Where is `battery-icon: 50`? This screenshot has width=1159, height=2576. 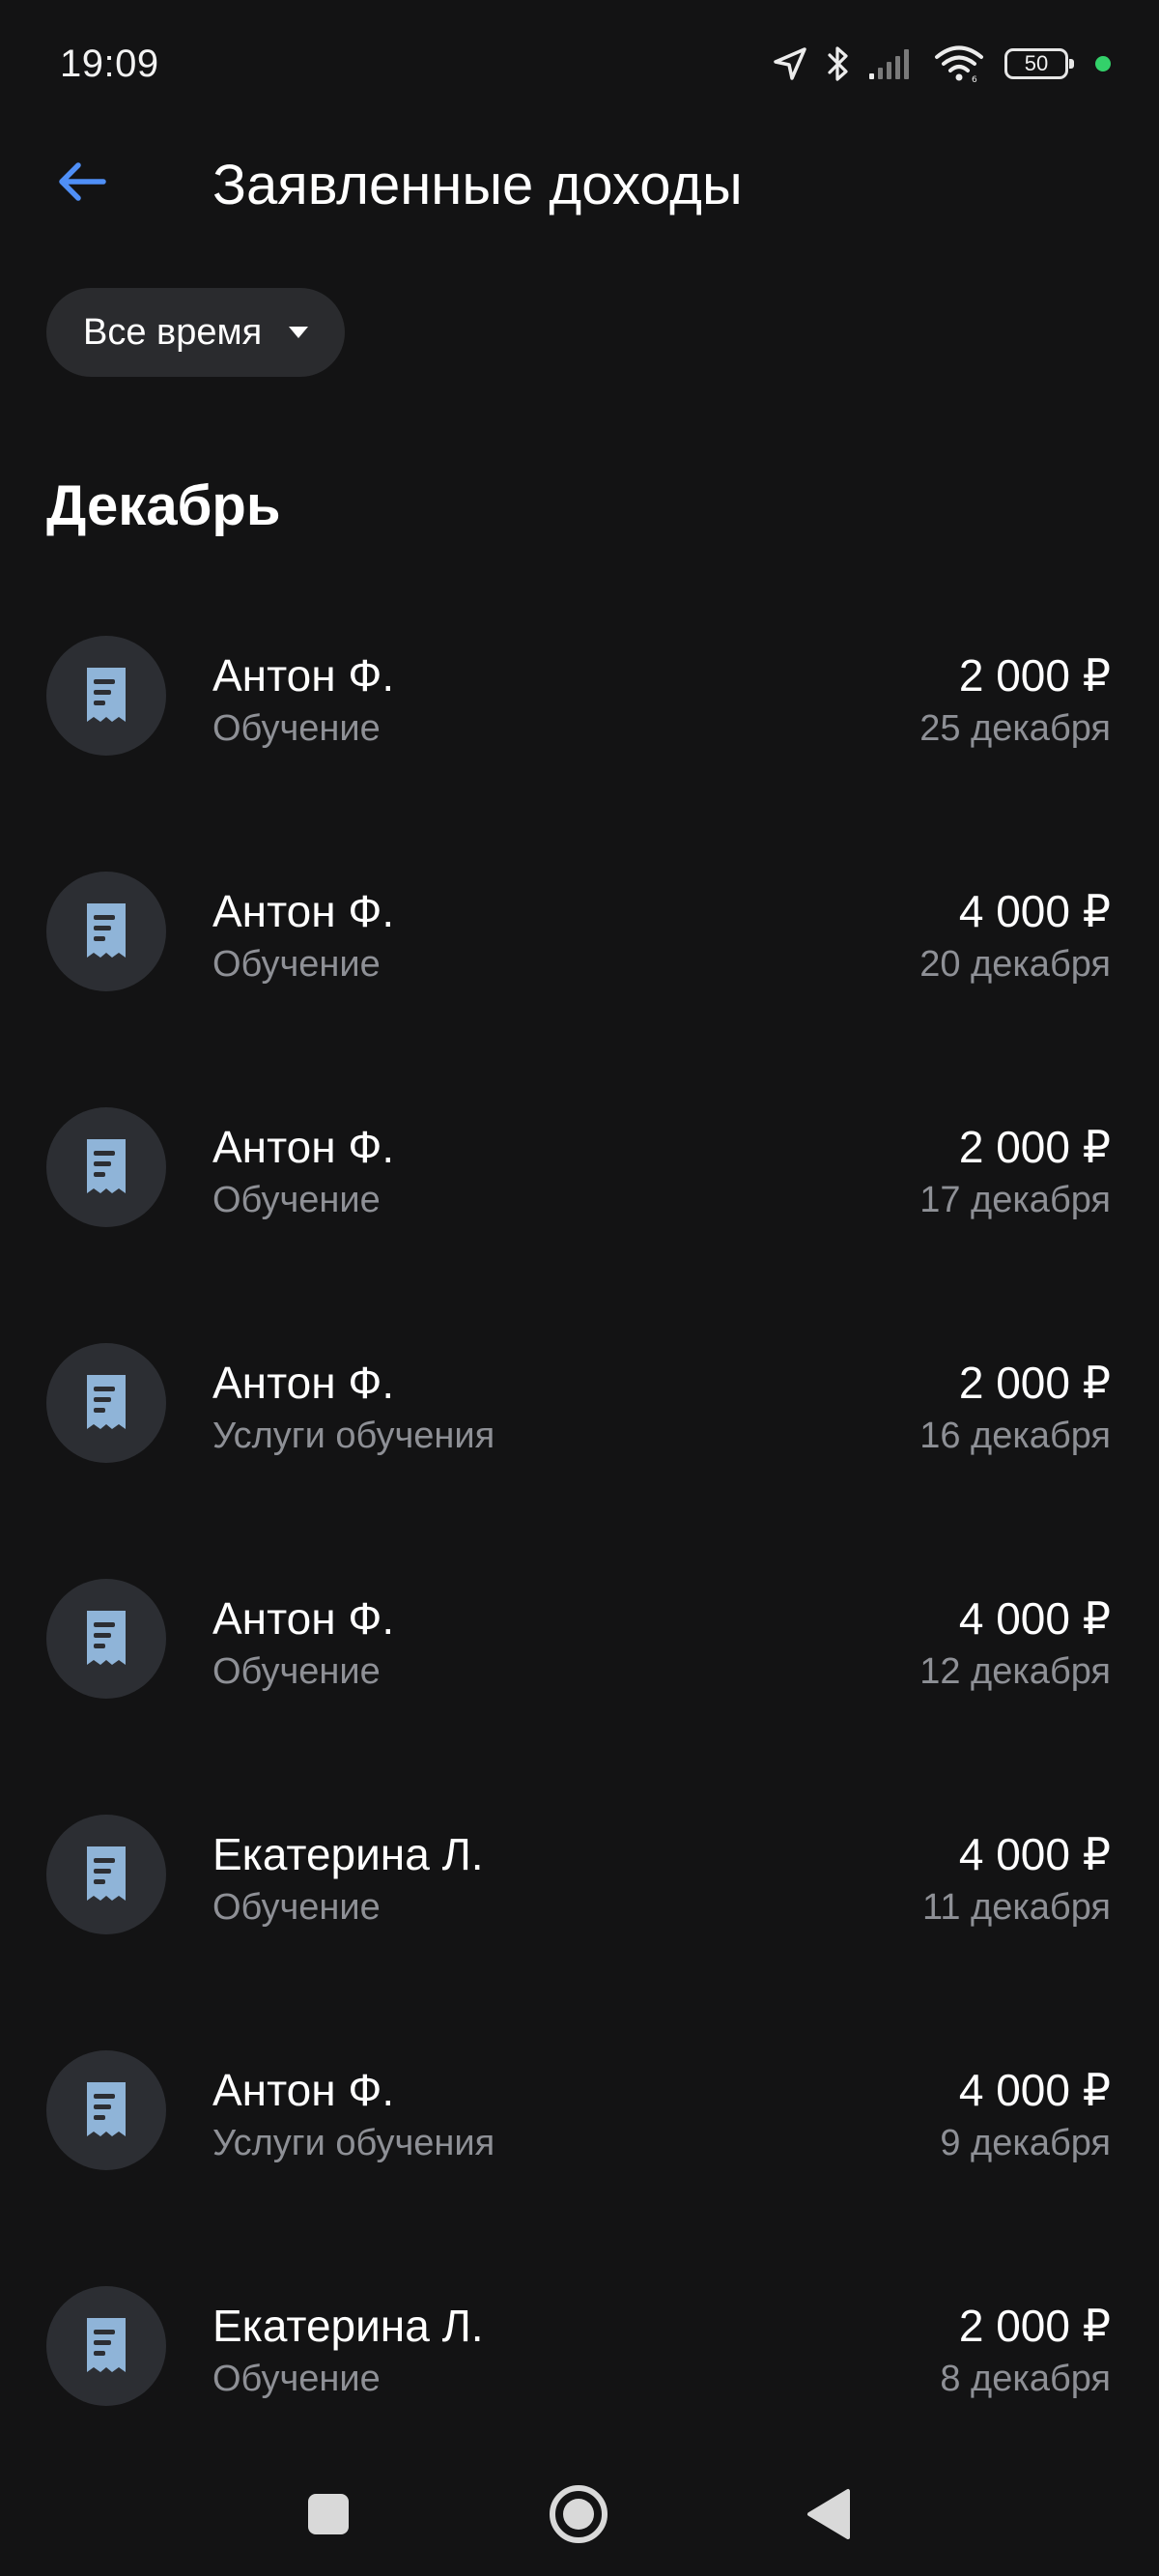
battery-icon: 50 is located at coordinates (1039, 64).